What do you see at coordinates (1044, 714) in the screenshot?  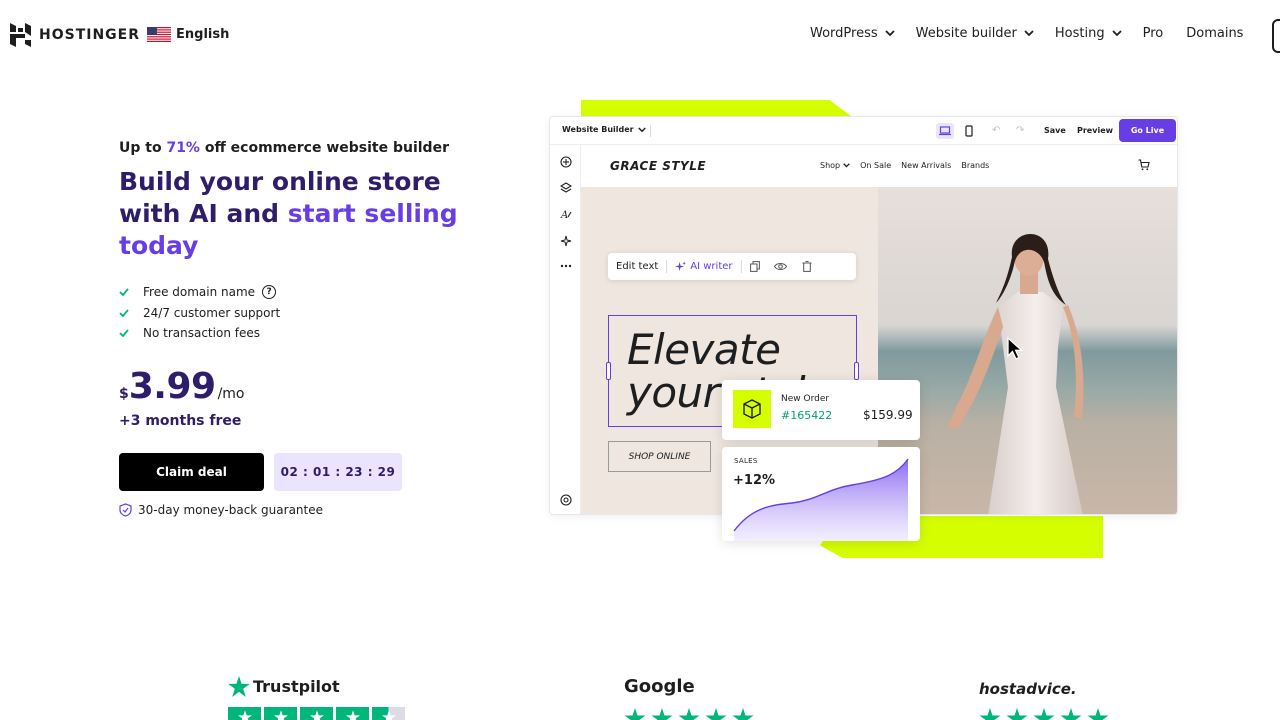 I see `hostadvice-rating` at bounding box center [1044, 714].